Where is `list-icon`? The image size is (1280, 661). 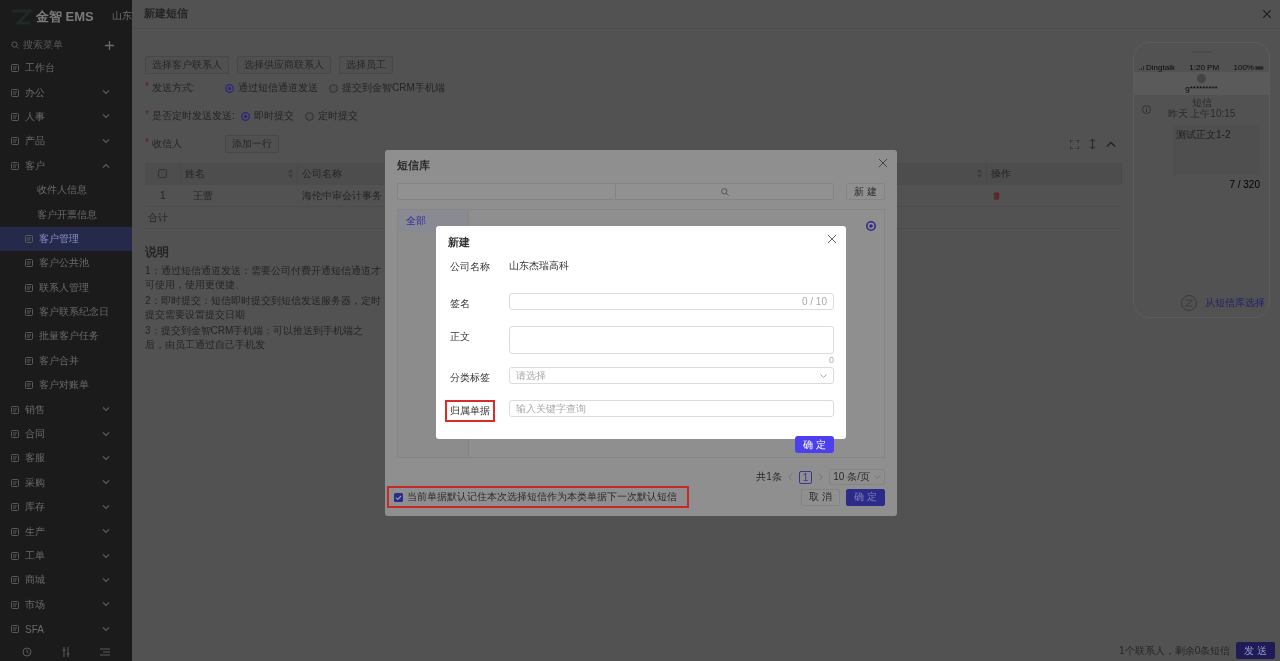 list-icon is located at coordinates (104, 652).